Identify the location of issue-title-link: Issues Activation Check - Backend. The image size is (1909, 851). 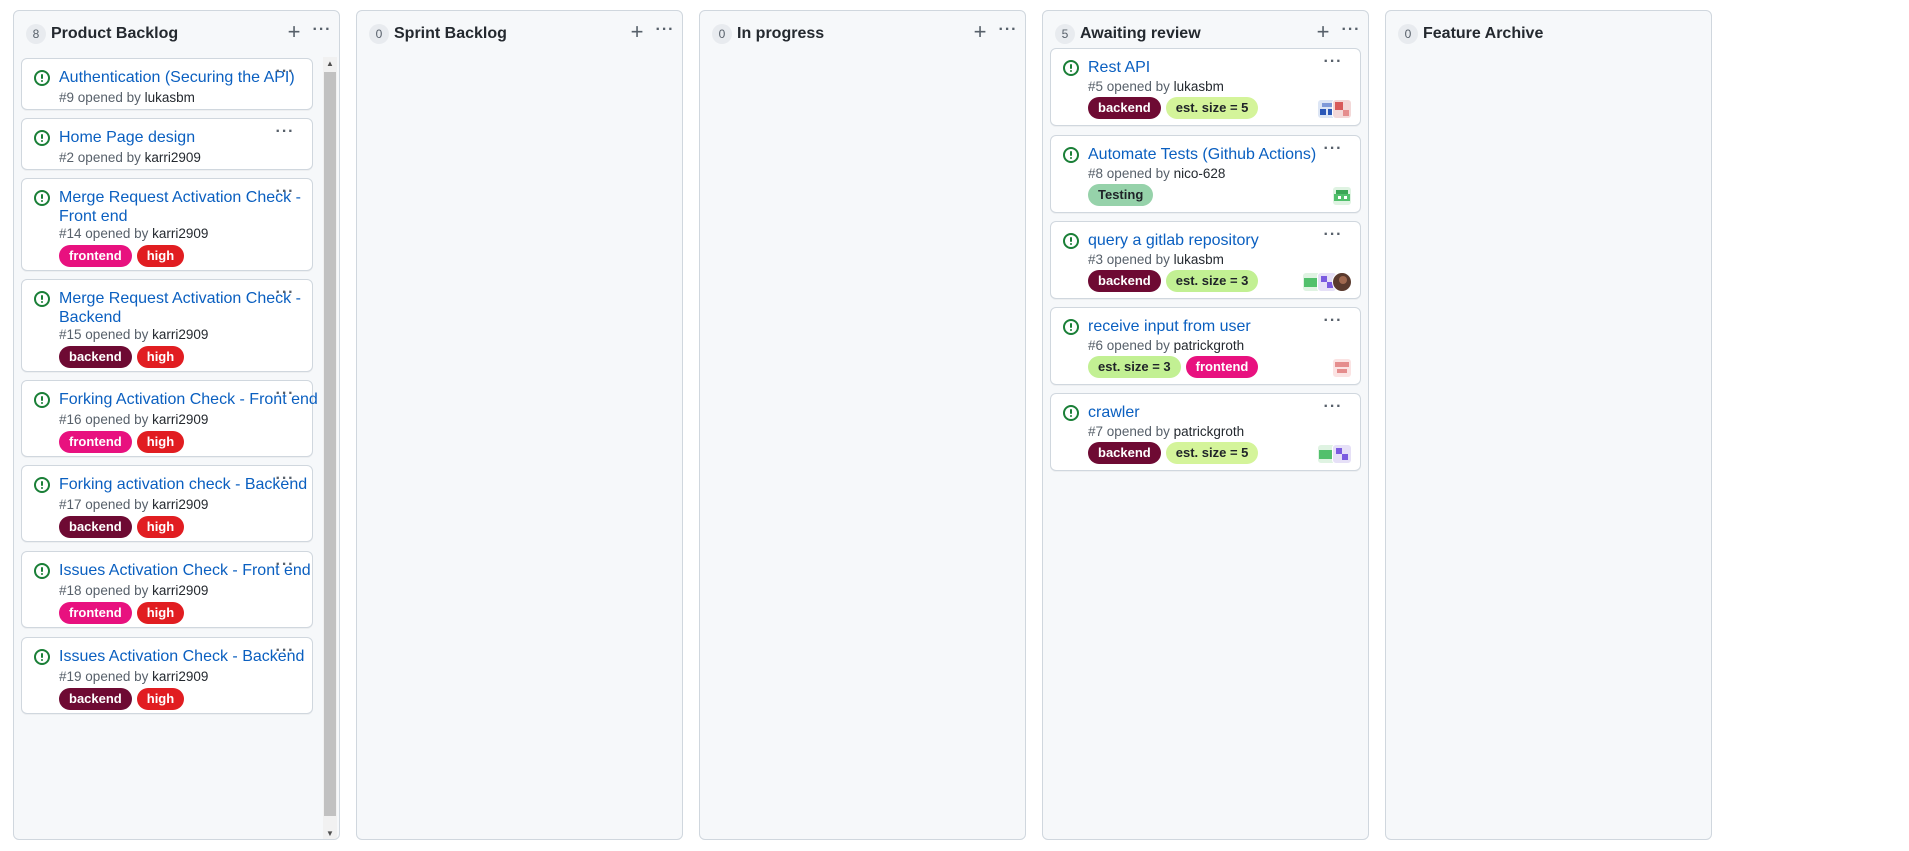
(181, 656).